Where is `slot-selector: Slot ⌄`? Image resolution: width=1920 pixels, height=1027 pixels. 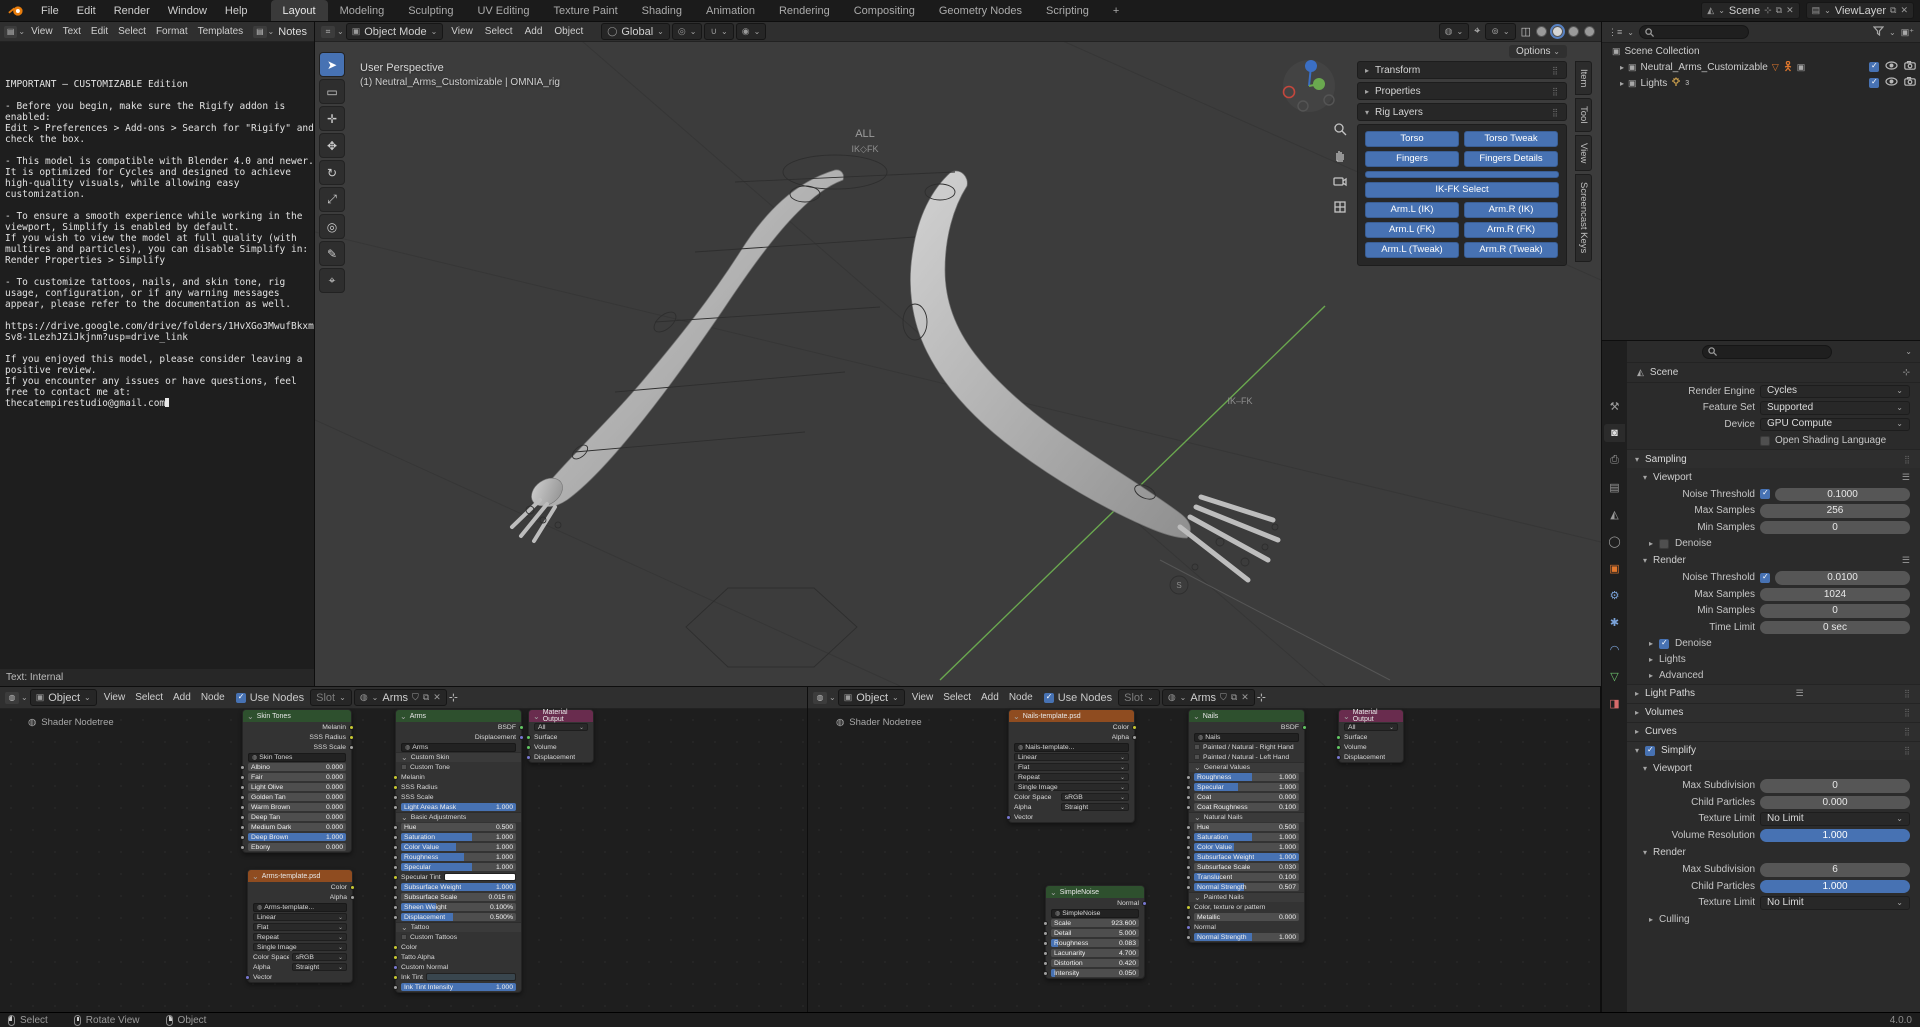 slot-selector: Slot ⌄ is located at coordinates (1139, 697).